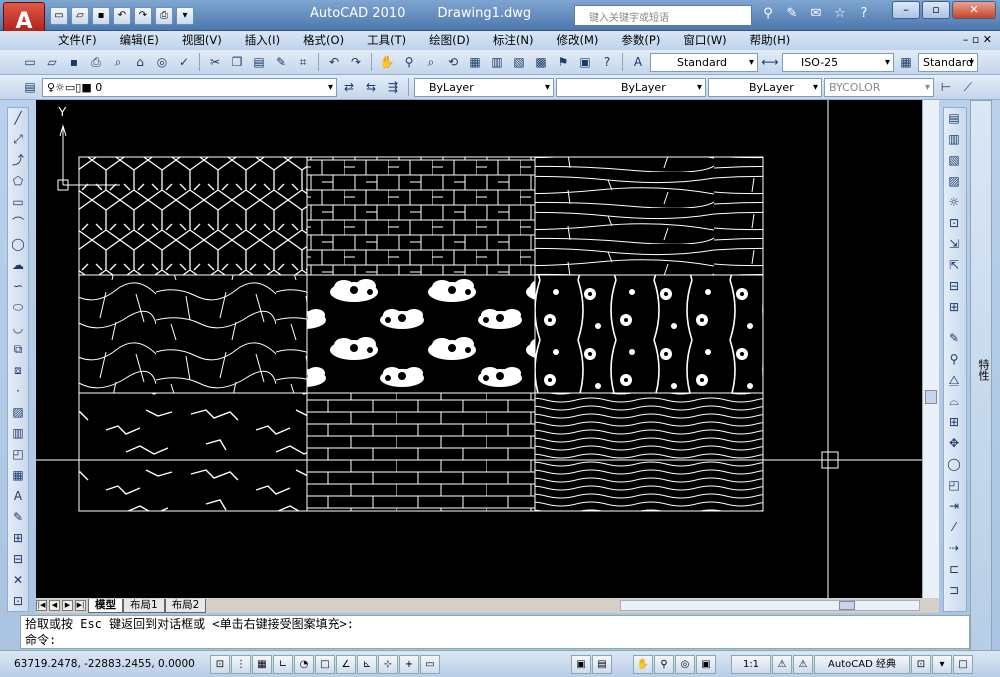  Describe the element at coordinates (954, 265) in the screenshot. I see `layer-merge-icon: ⇱` at that location.